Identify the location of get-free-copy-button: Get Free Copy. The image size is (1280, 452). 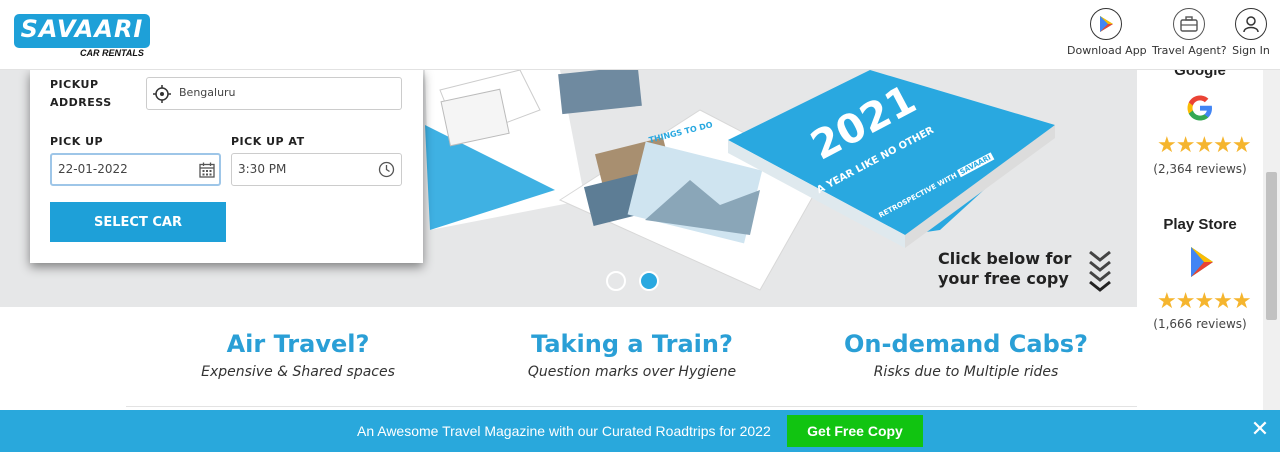
(855, 431).